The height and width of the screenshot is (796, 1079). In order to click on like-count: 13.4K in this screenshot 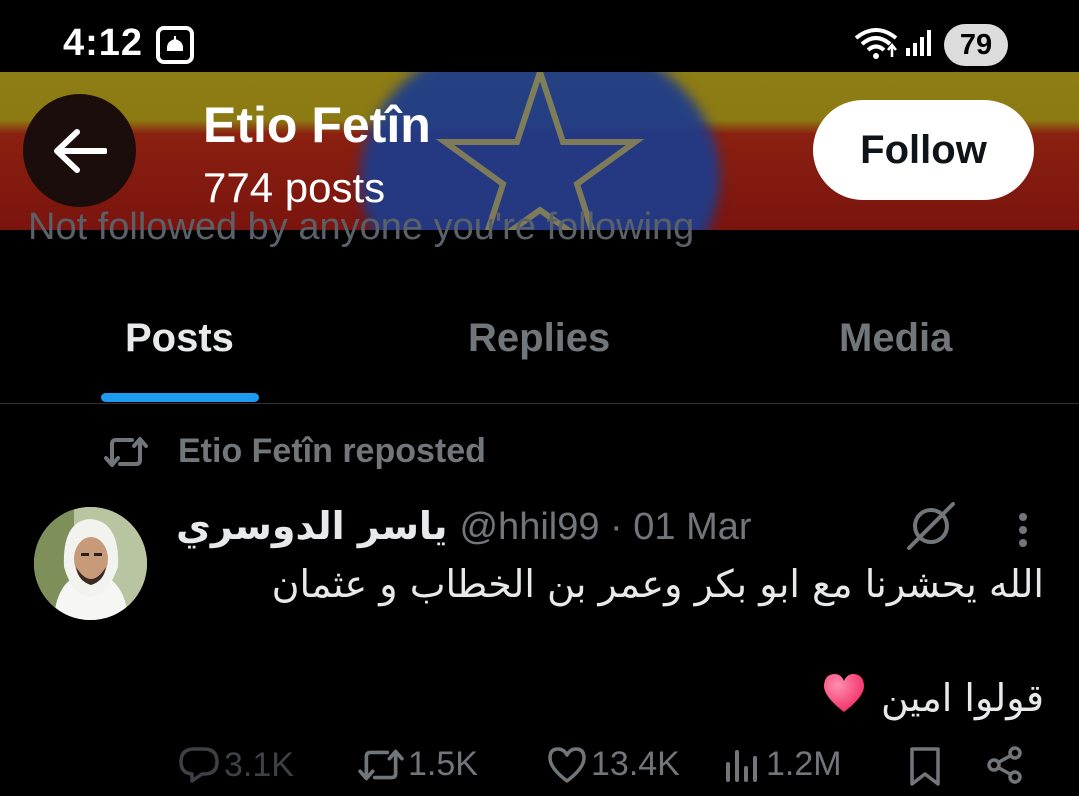, I will do `click(635, 764)`.